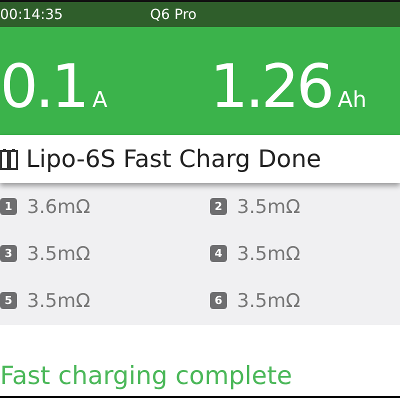 This screenshot has height=400, width=400. Describe the element at coordinates (218, 253) in the screenshot. I see `cell-number: 4` at that location.